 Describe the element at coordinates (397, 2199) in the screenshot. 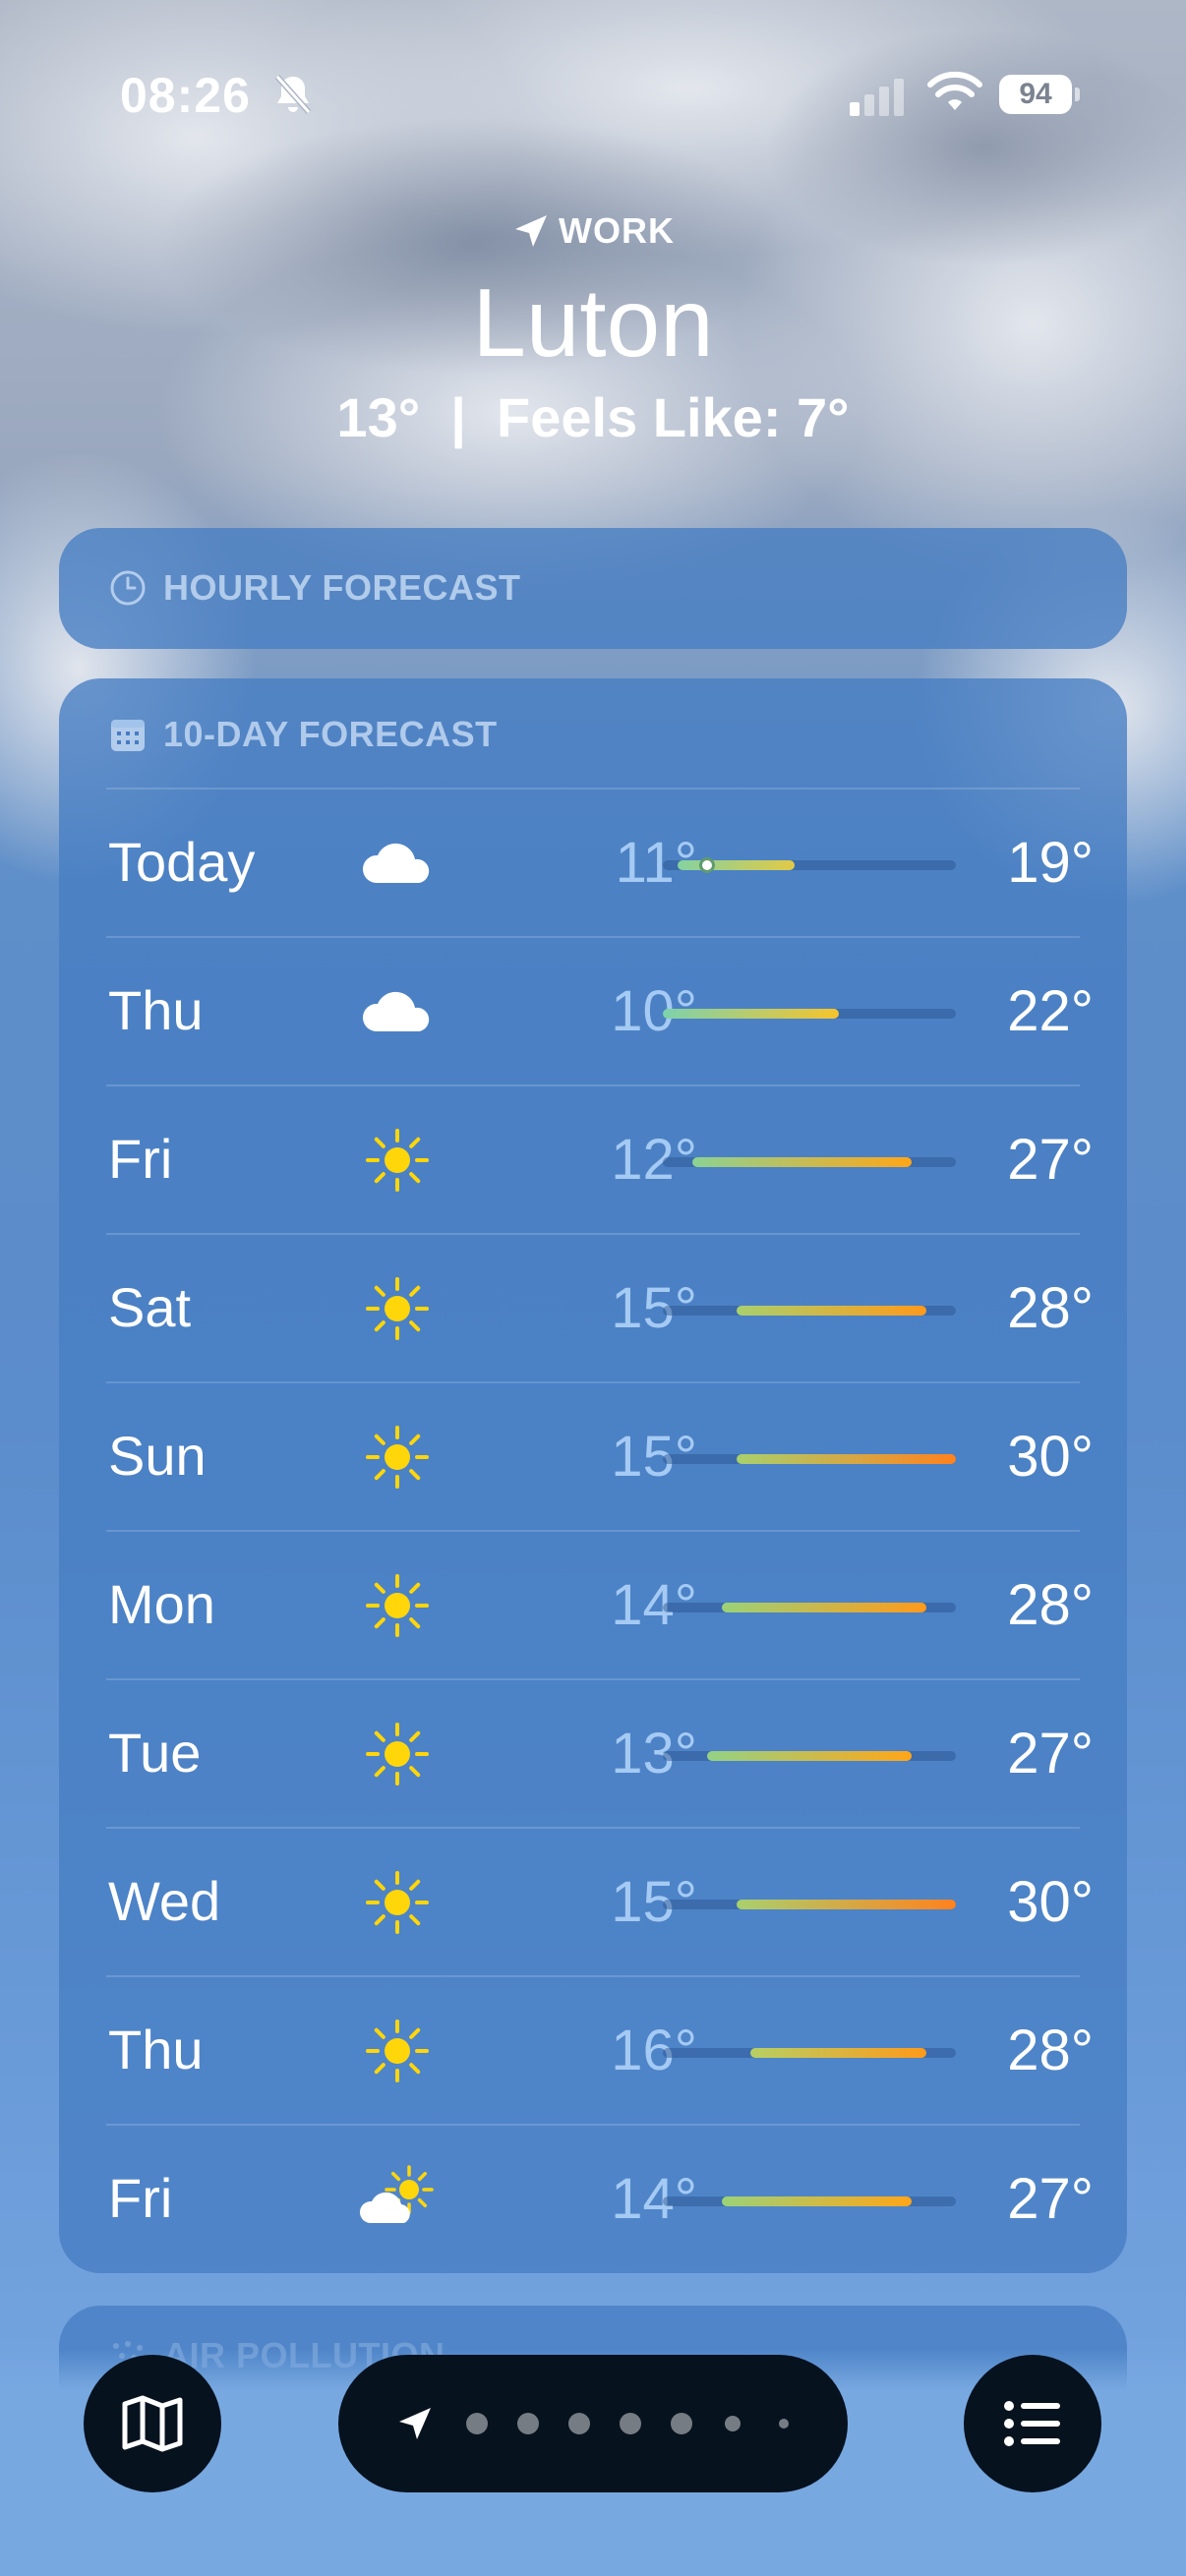

I see `partly-sunny-icon` at that location.